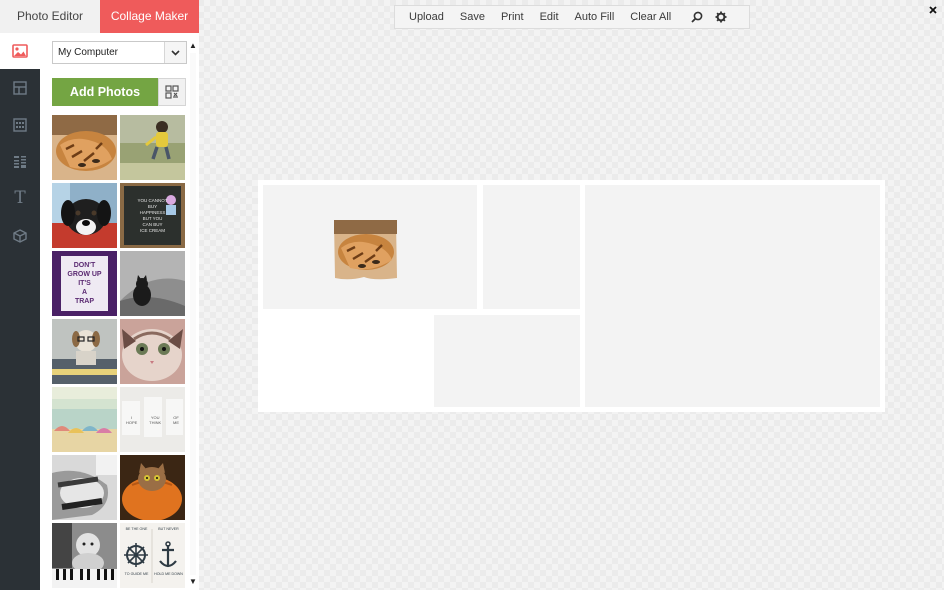  I want to click on rail-item-stickers, so click(20, 235).